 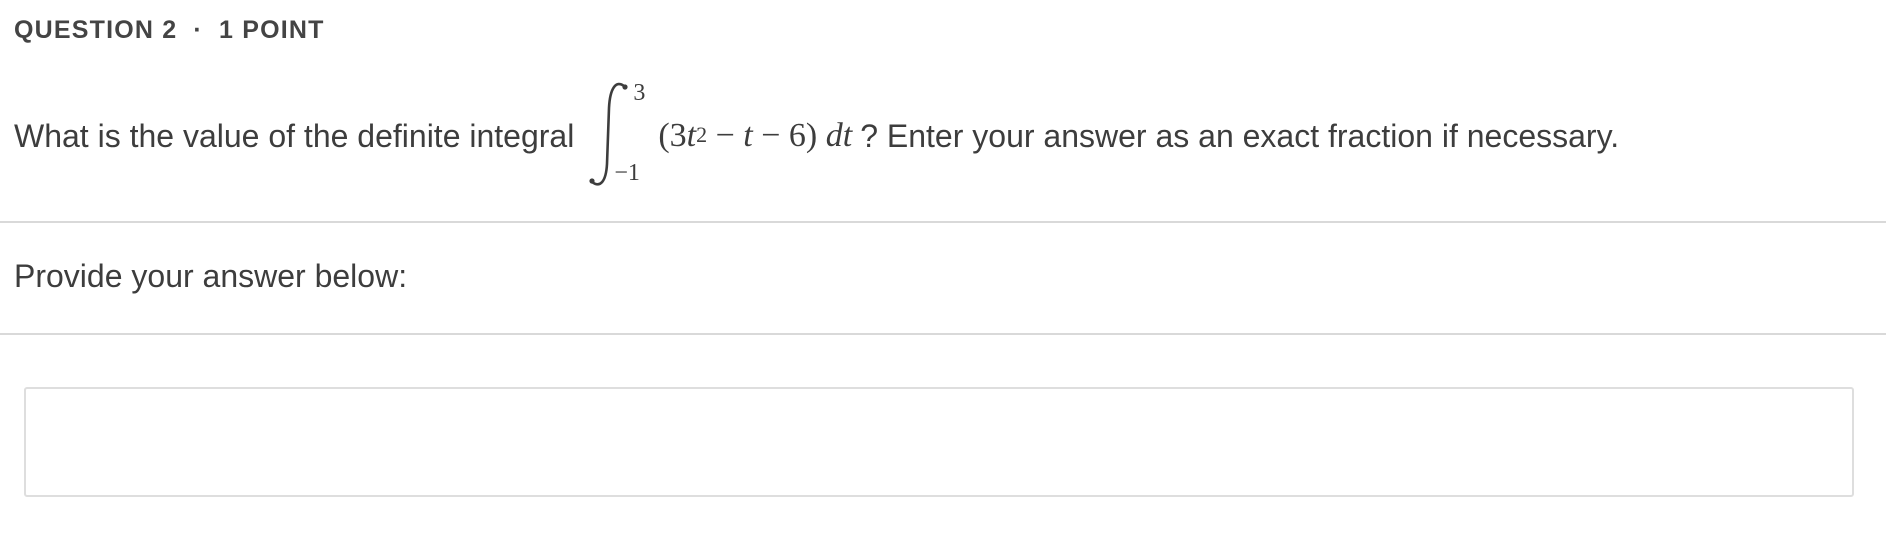 What do you see at coordinates (639, 93) in the screenshot?
I see `integral-upper-limit: 3` at bounding box center [639, 93].